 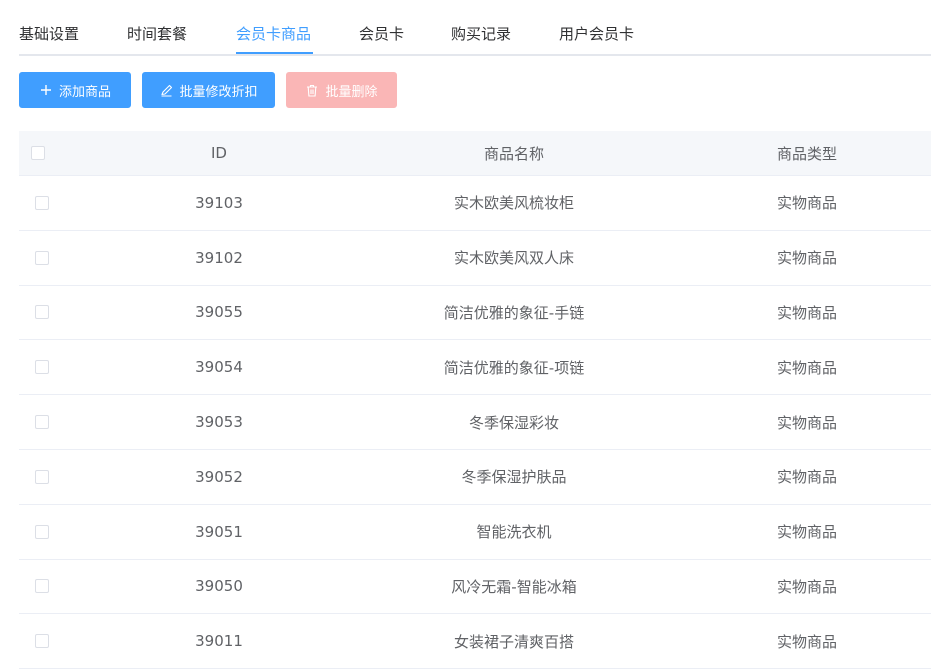 I want to click on column-header-id: ID, so click(x=219, y=153).